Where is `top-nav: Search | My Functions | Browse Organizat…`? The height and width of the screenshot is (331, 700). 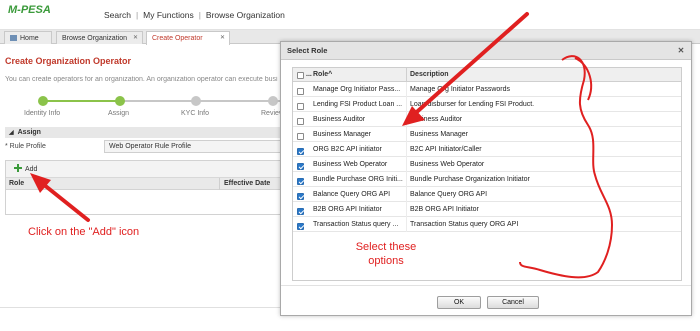 top-nav: Search | My Functions | Browse Organizat… is located at coordinates (194, 15).